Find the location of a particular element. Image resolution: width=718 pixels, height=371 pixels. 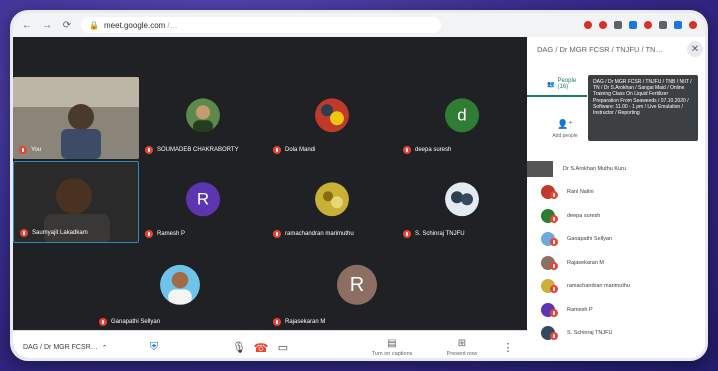

back-icon: ← is located at coordinates (27, 25).